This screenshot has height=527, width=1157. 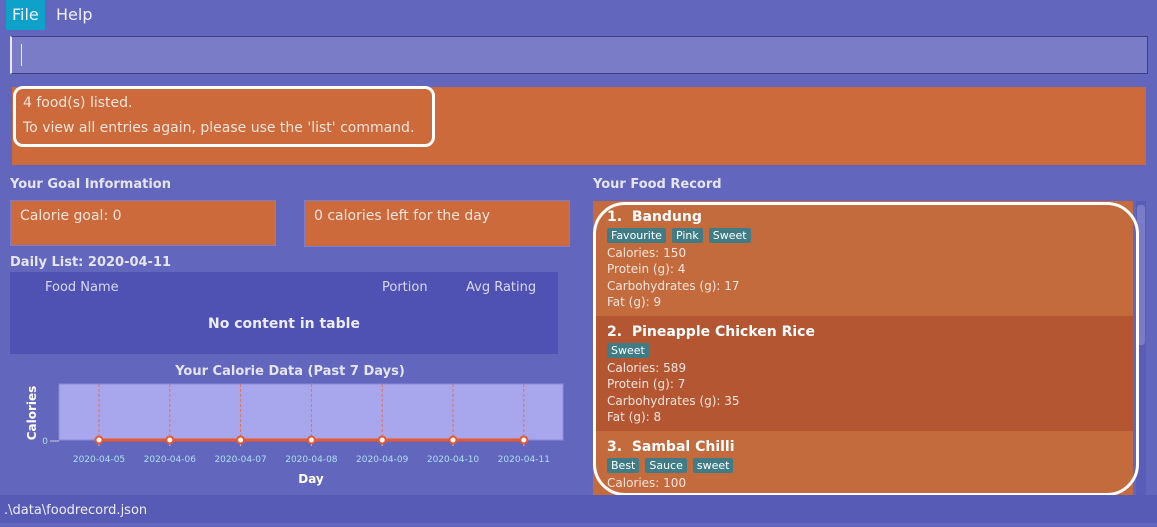 I want to click on food-field: Carbohydrates (g): 17, so click(x=673, y=285).